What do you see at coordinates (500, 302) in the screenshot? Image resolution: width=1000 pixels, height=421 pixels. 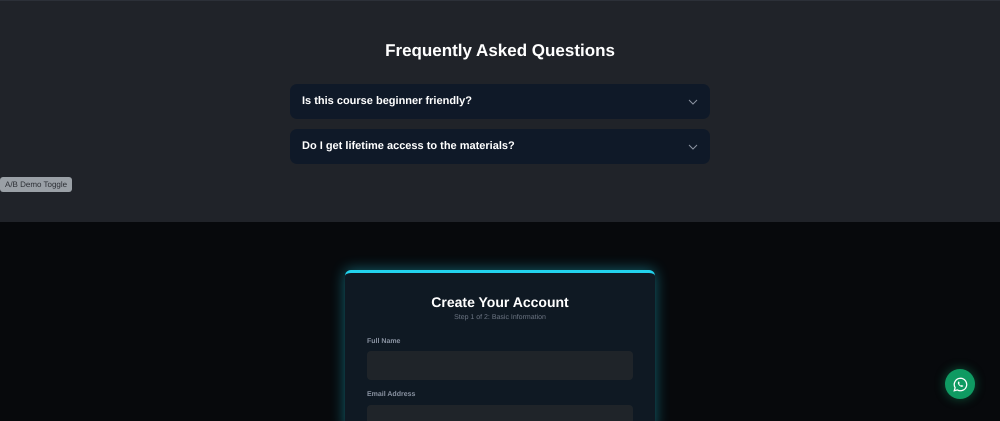 I see `card-title: Create Your Account` at bounding box center [500, 302].